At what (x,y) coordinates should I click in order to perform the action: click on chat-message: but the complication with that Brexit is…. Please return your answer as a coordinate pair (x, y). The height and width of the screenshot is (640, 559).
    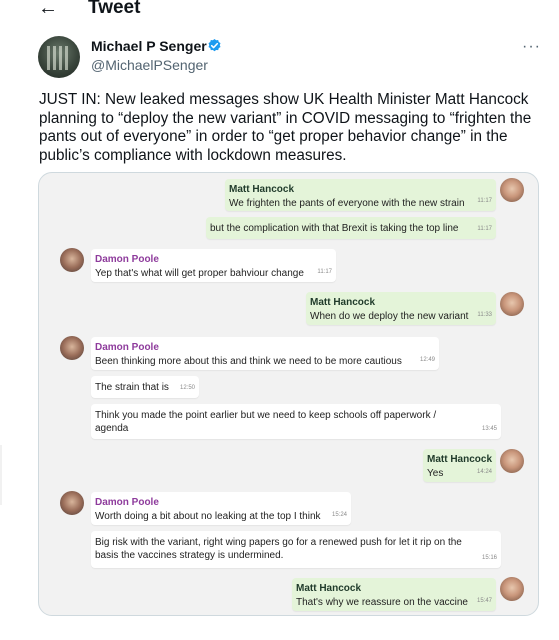
    Looking at the image, I should click on (351, 228).